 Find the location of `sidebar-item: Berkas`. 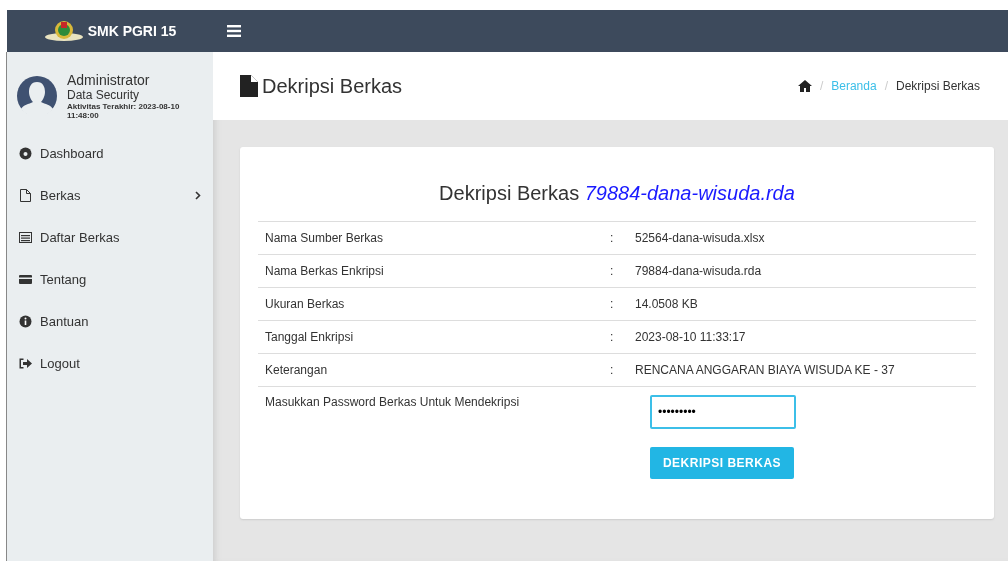

sidebar-item: Berkas is located at coordinates (110, 195).